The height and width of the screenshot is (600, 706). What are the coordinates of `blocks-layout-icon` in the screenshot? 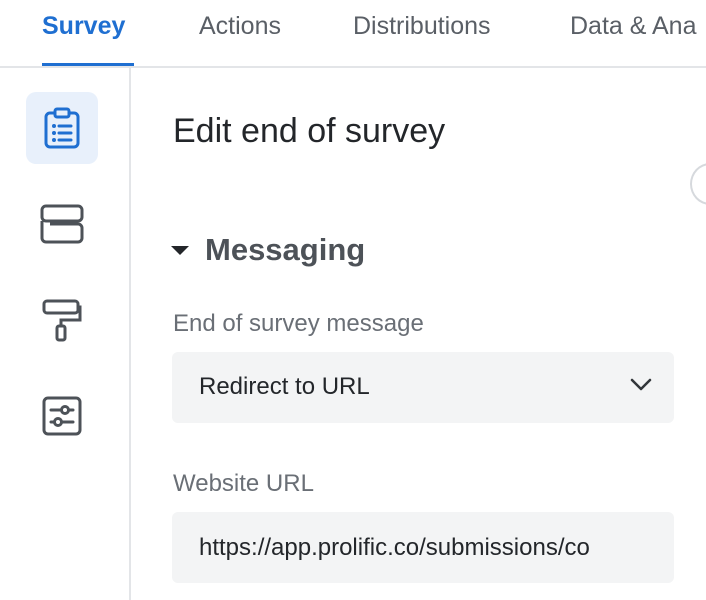 It's located at (62, 224).